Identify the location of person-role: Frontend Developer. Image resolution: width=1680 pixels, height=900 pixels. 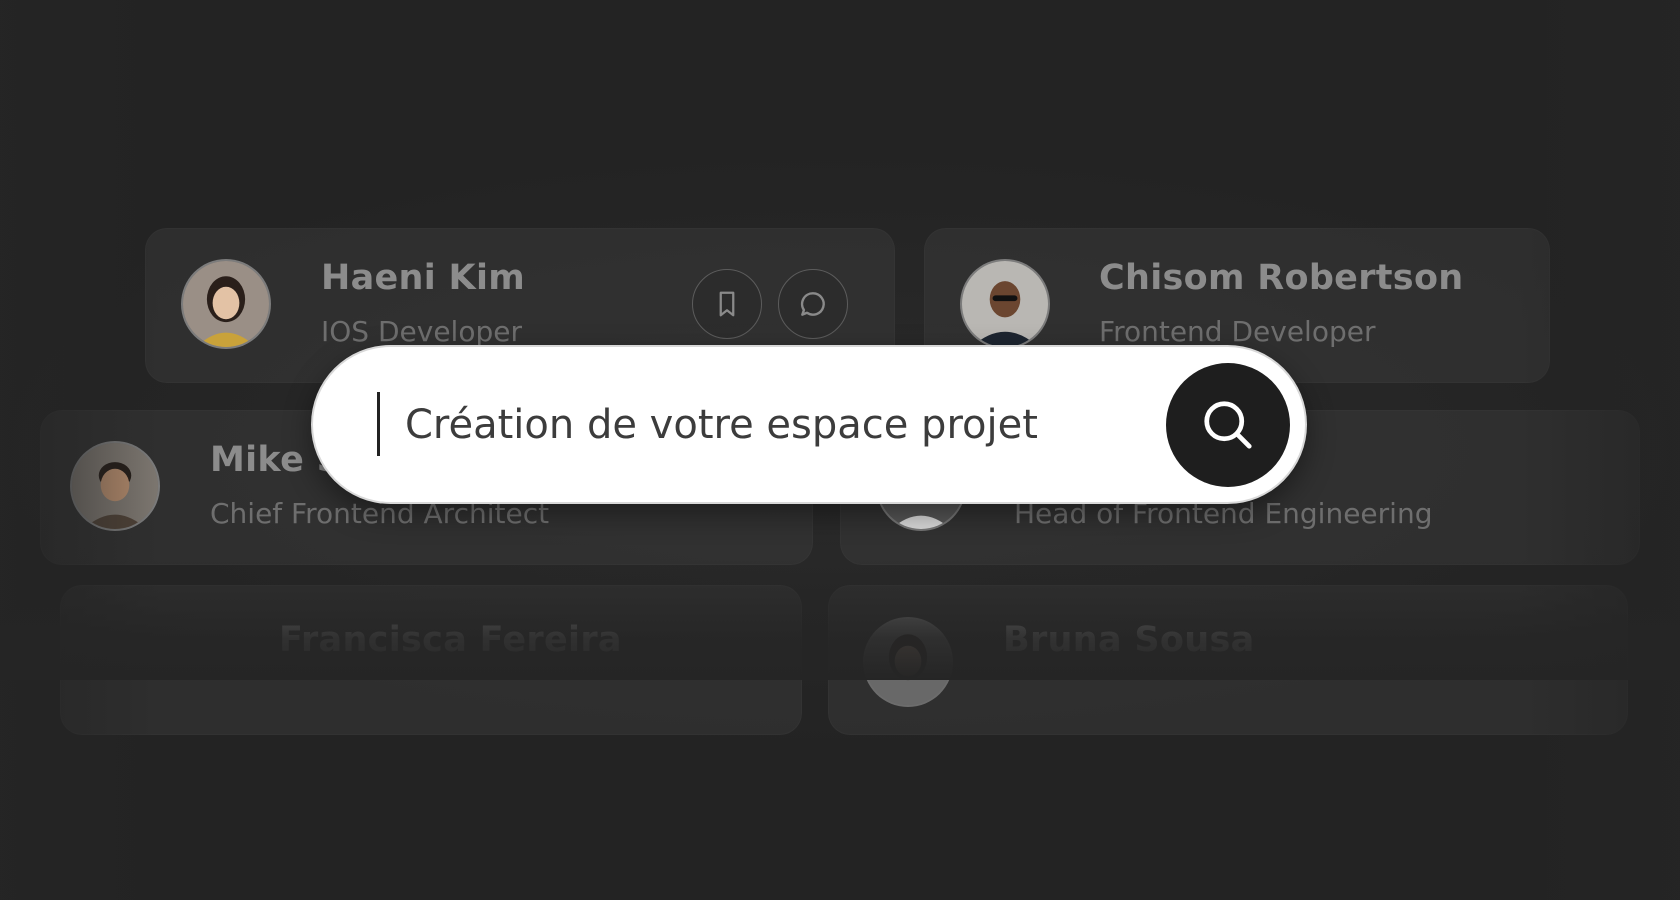
(1237, 331).